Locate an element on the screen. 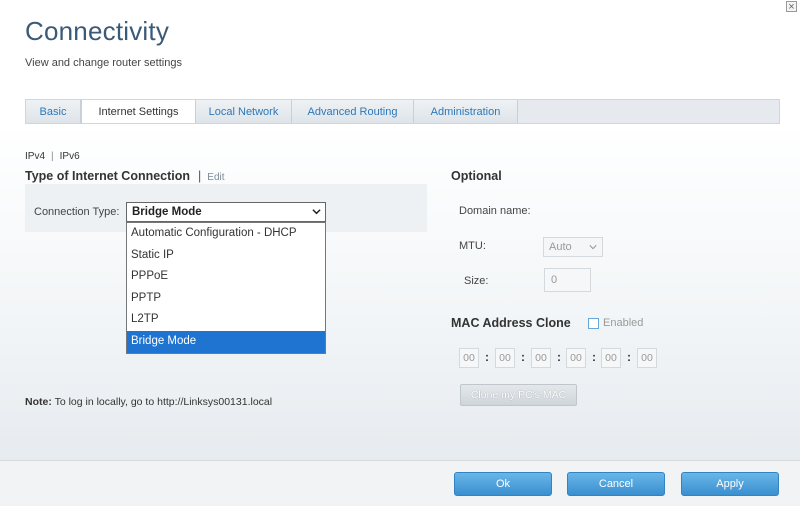 Image resolution: width=800 pixels, height=506 pixels. connection-heading: Type of Internet Connection | Edit is located at coordinates (125, 176).